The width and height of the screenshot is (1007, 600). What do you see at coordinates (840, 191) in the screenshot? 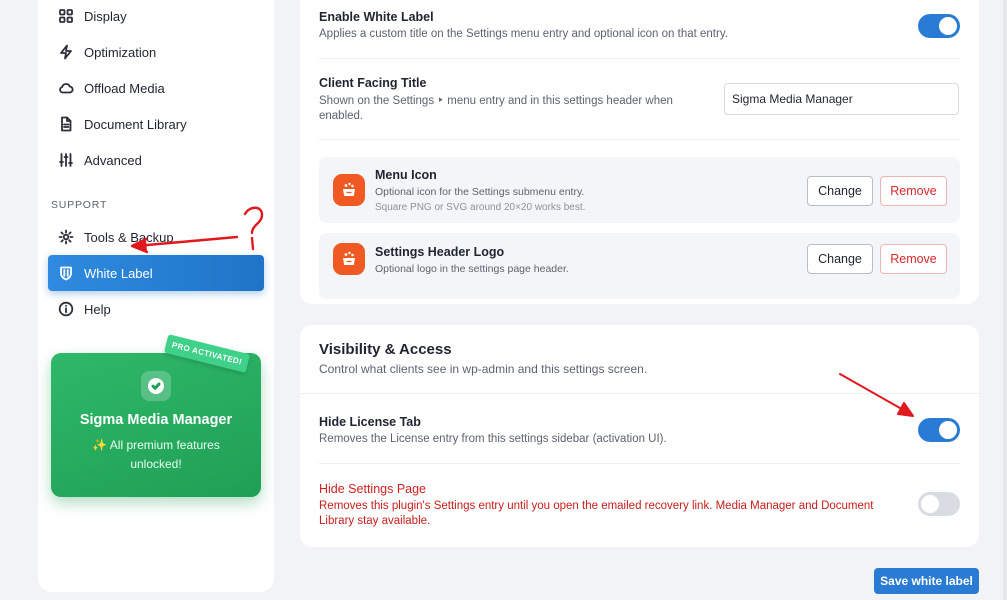
I see `menu-icon-change-button: Change` at bounding box center [840, 191].